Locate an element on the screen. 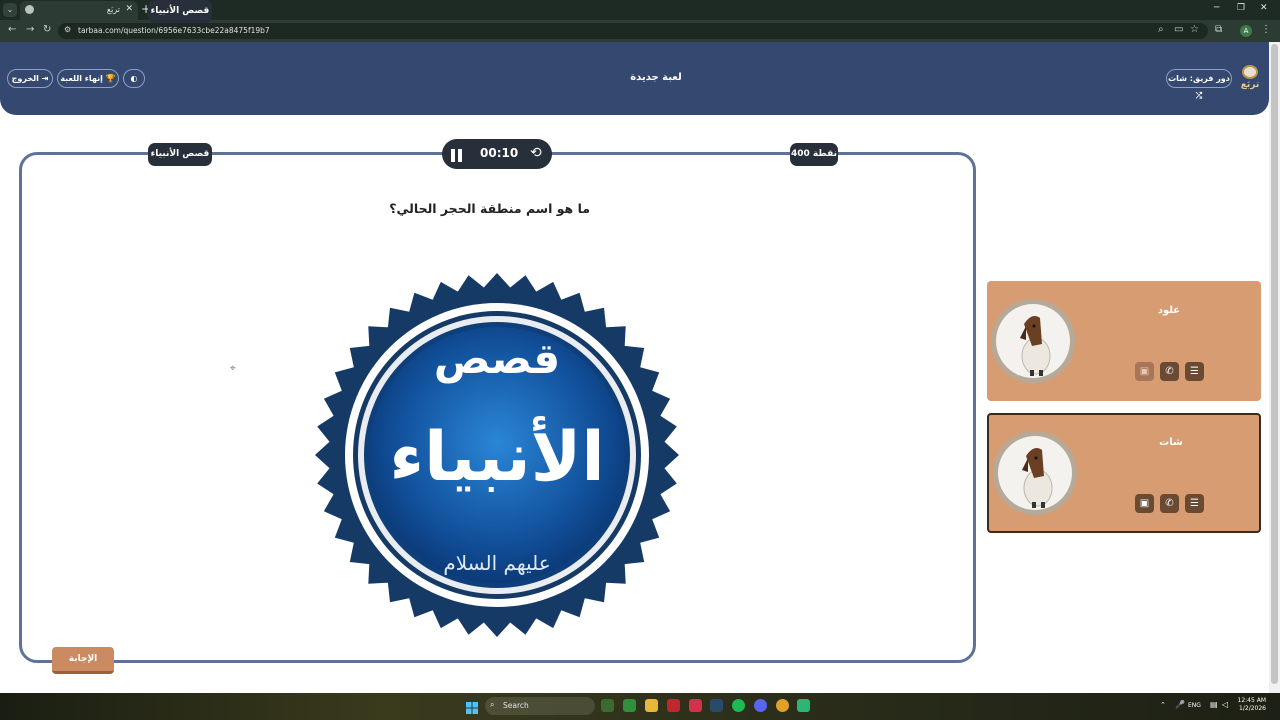 The width and height of the screenshot is (1280, 720). turn-label: دور فريق: شات is located at coordinates (1199, 78).